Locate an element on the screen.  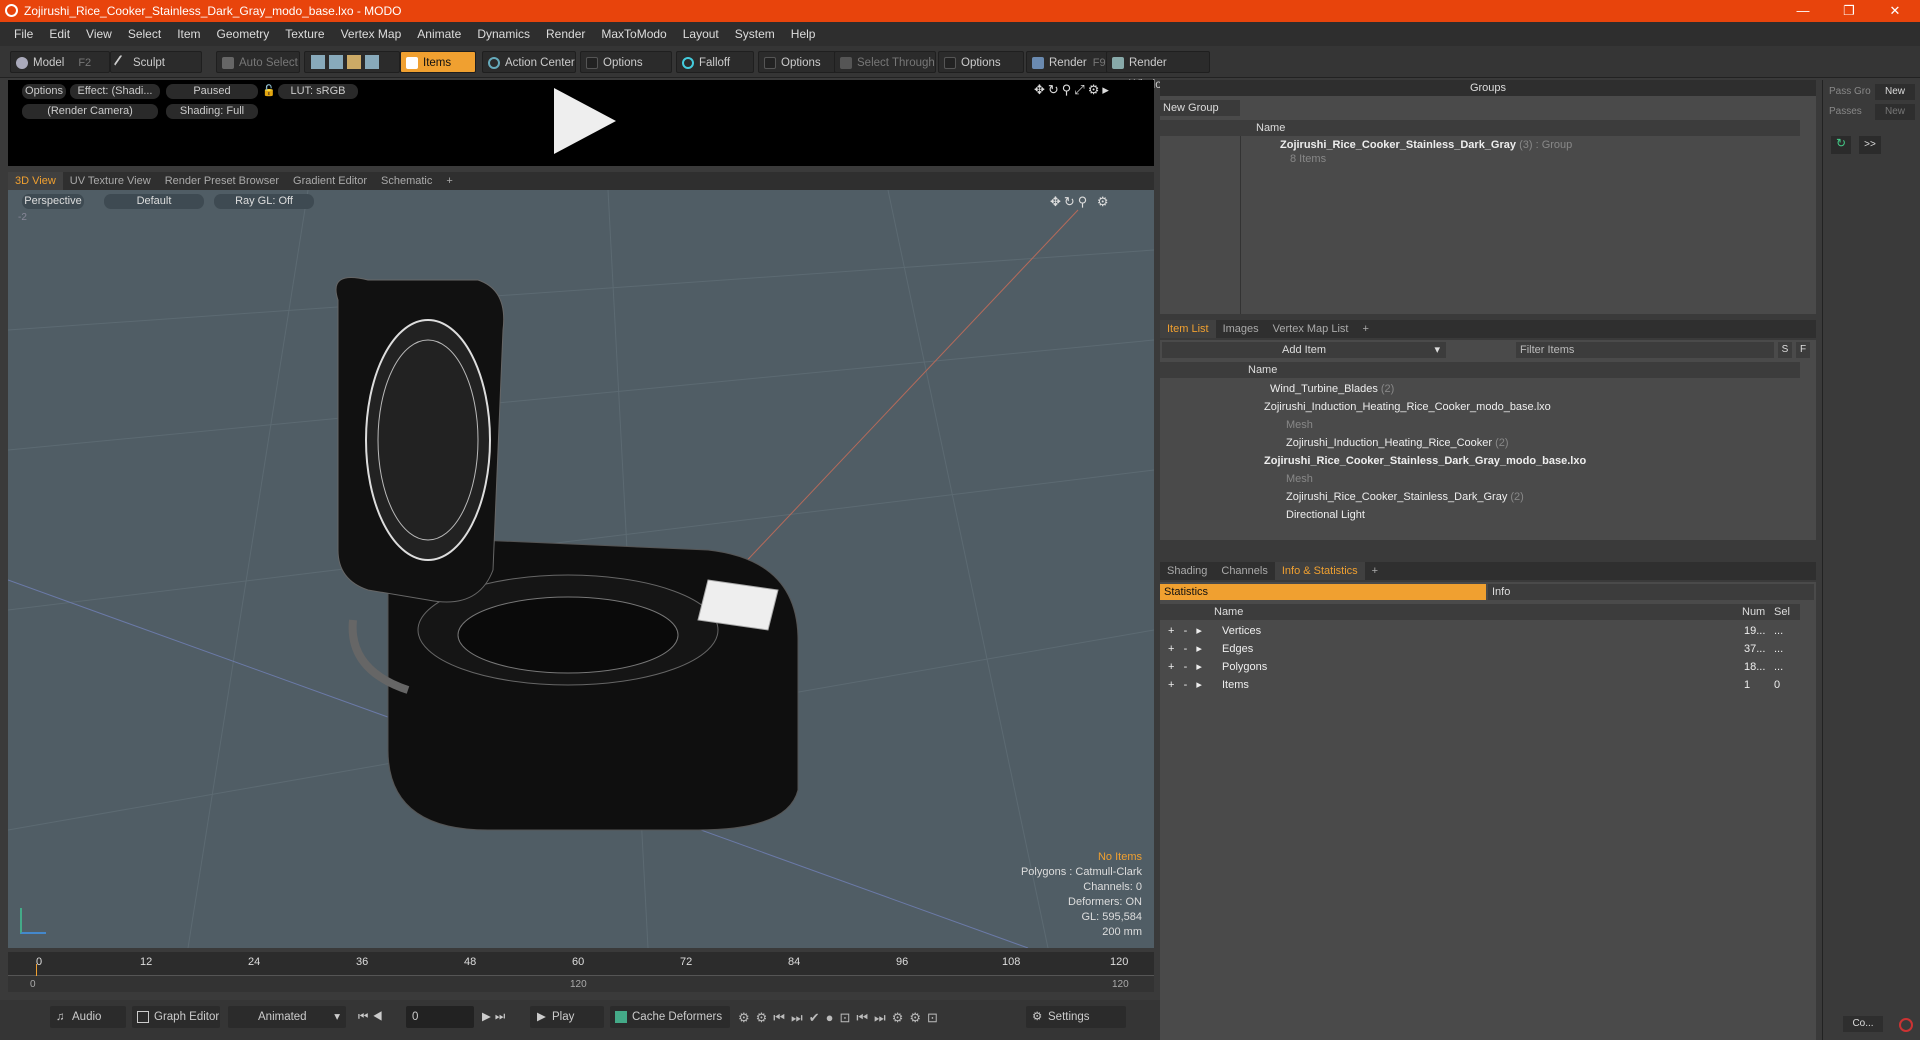
menu-select: Select is located at coordinates (144, 34).